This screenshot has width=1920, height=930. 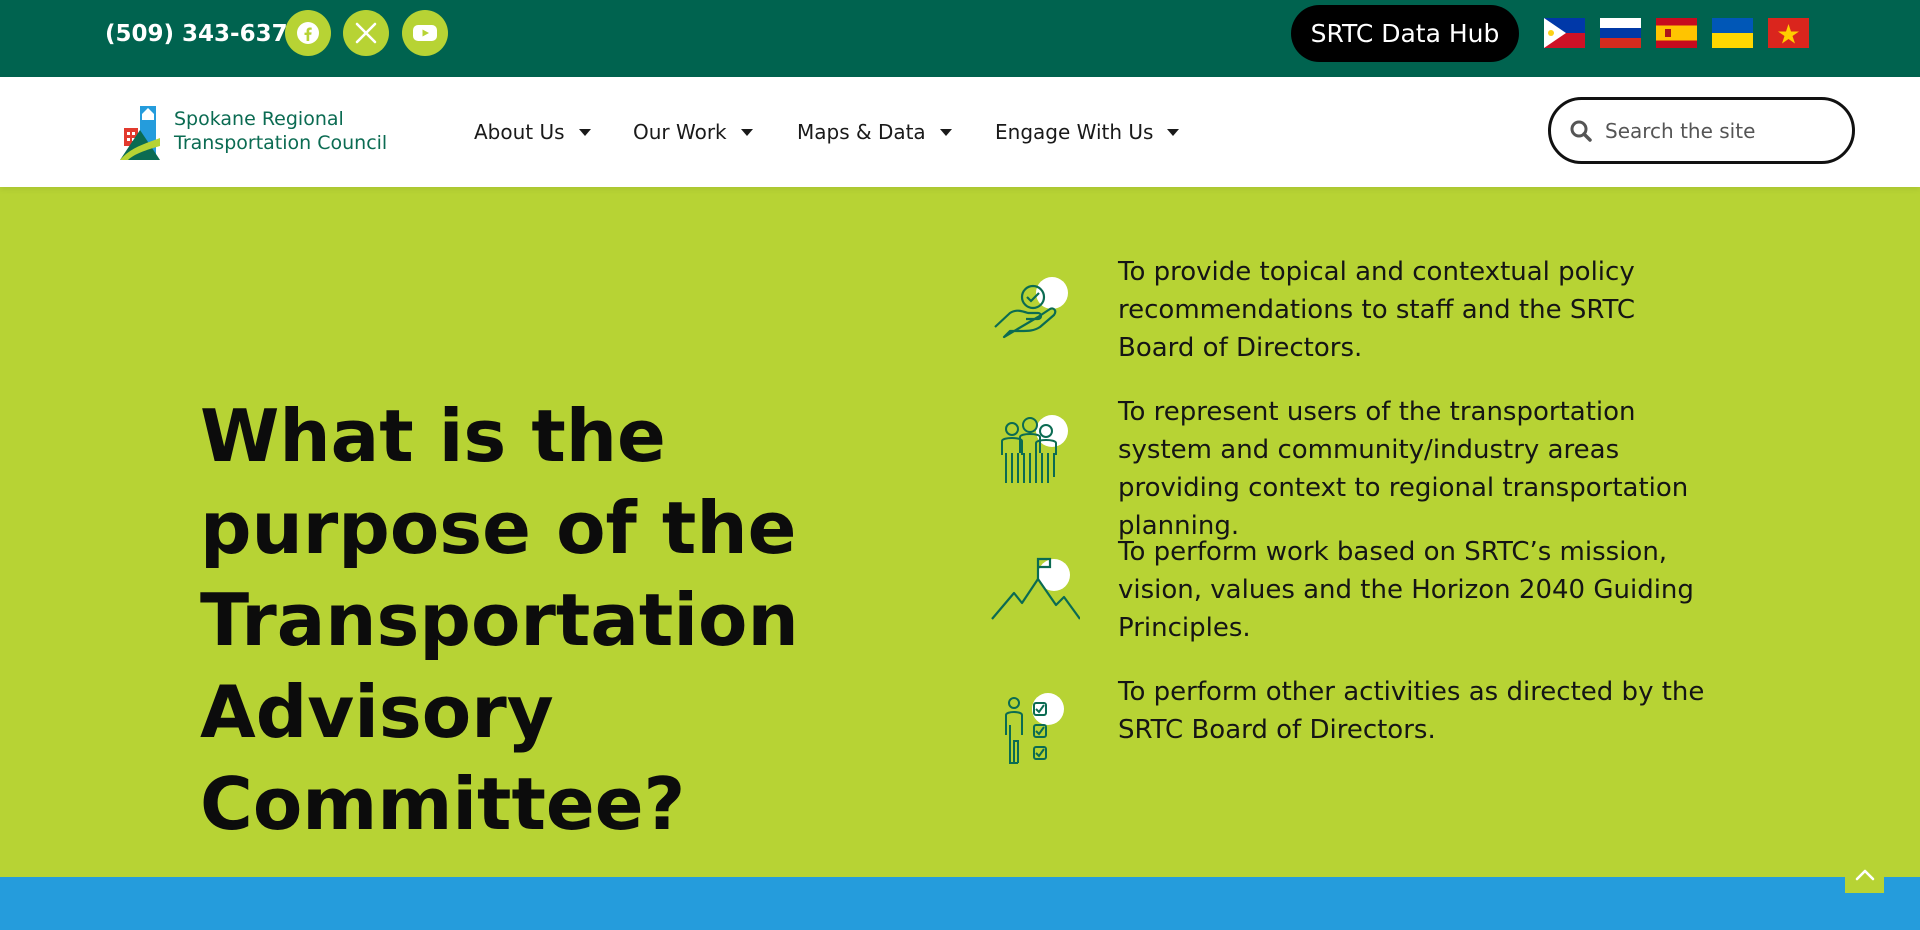 I want to click on chevron-up-icon, so click(x=1864, y=874).